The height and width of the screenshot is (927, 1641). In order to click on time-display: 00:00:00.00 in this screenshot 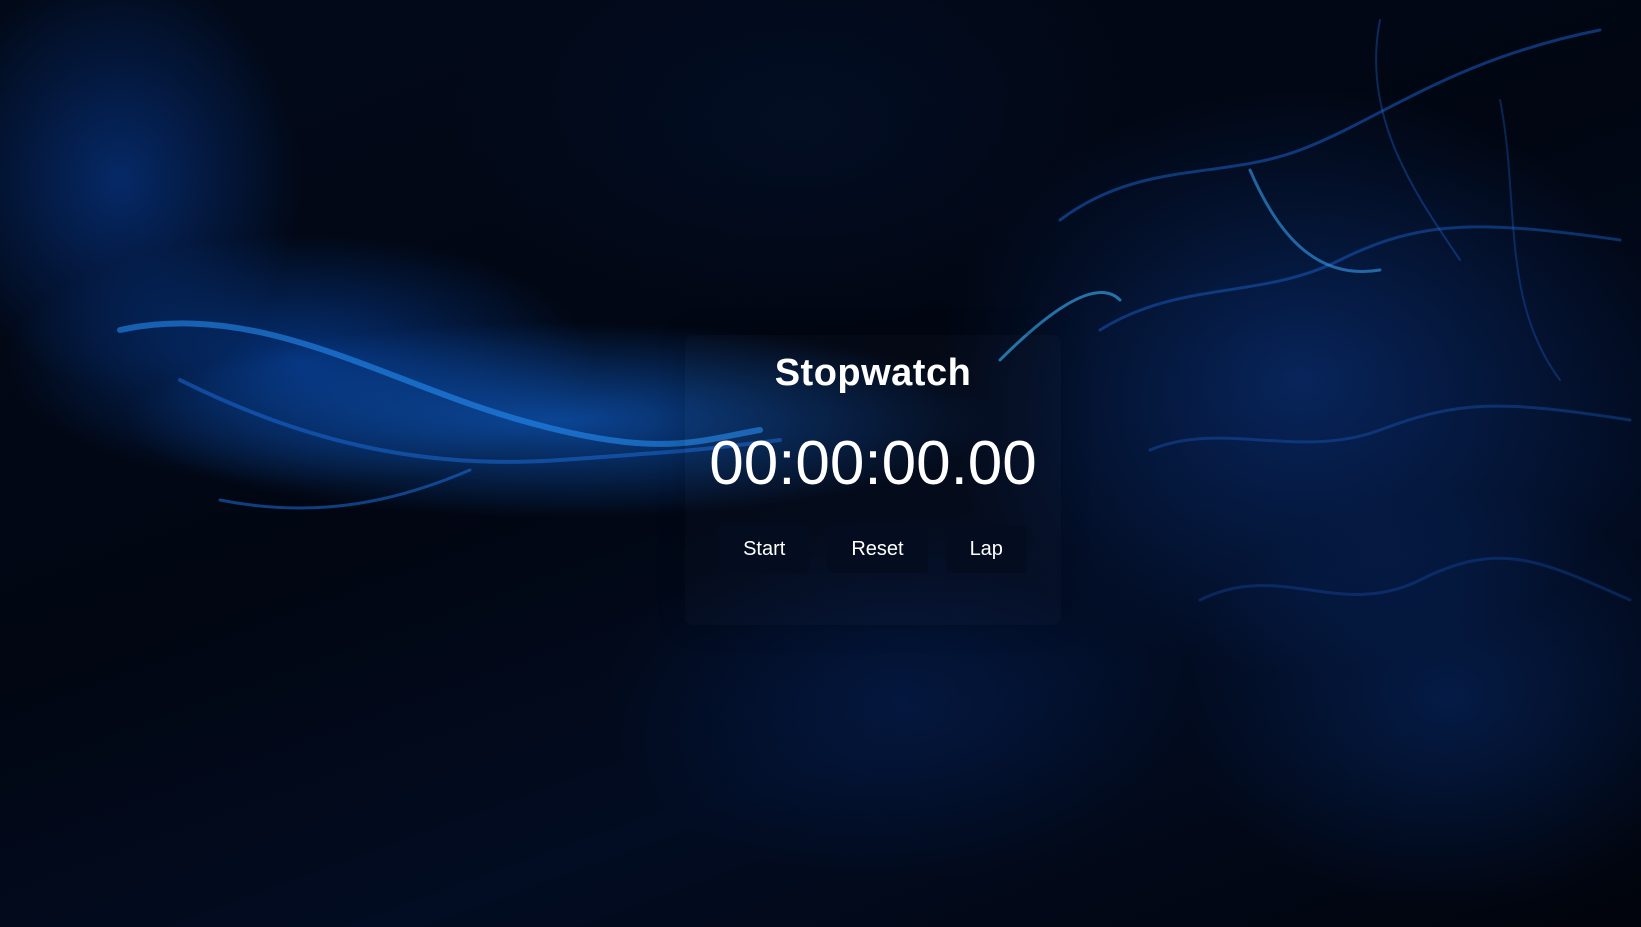, I will do `click(873, 463)`.